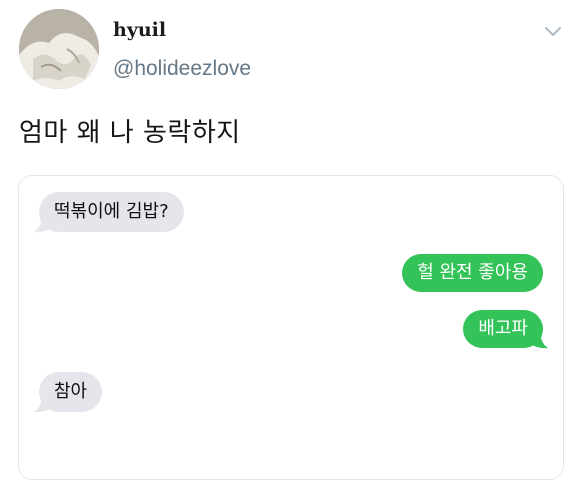 The image size is (580, 494). What do you see at coordinates (71, 392) in the screenshot?
I see `message-bubble-received: 참아` at bounding box center [71, 392].